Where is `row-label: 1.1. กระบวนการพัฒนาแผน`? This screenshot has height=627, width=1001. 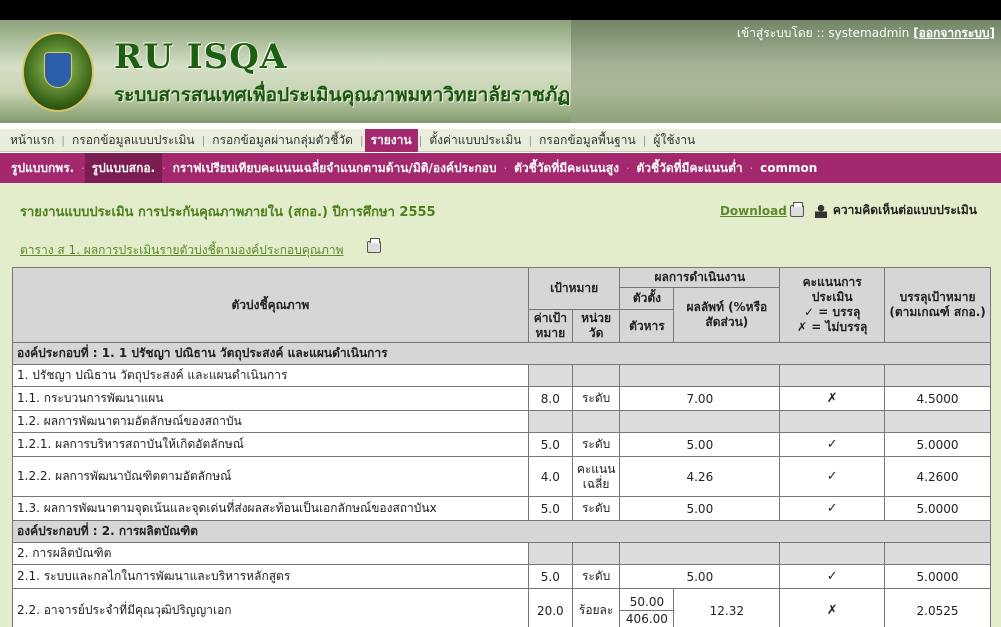 row-label: 1.1. กระบวนการพัฒนาแผน is located at coordinates (270, 398).